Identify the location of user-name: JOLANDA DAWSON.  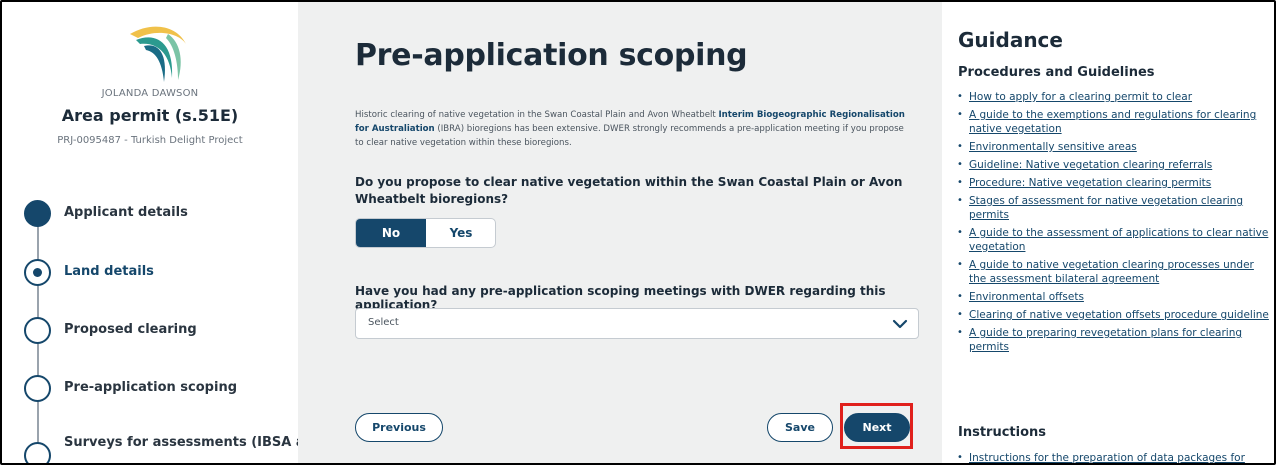
(150, 93).